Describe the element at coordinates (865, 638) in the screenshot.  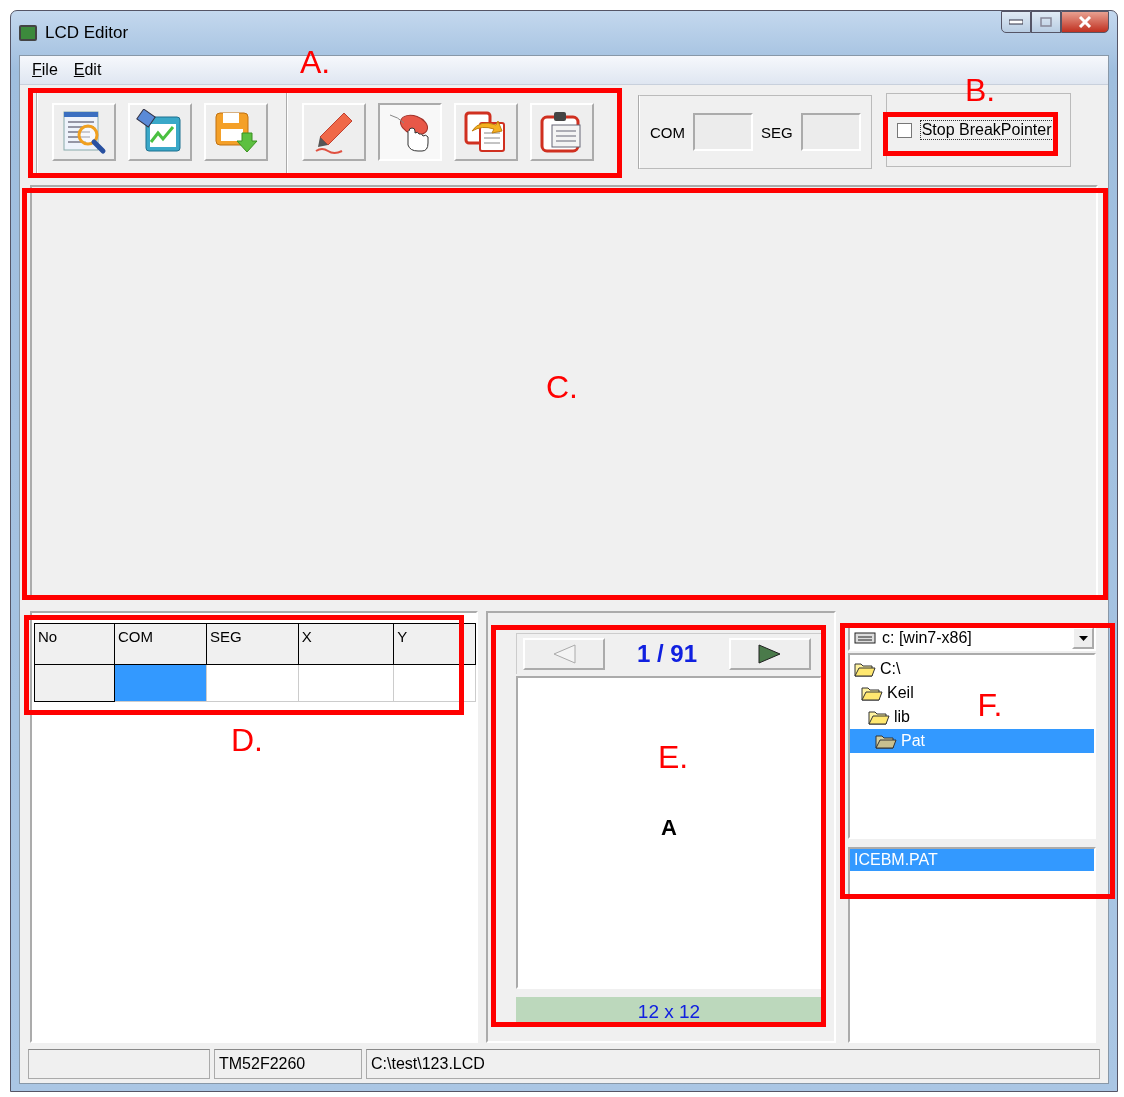
I see `drive-icon` at that location.